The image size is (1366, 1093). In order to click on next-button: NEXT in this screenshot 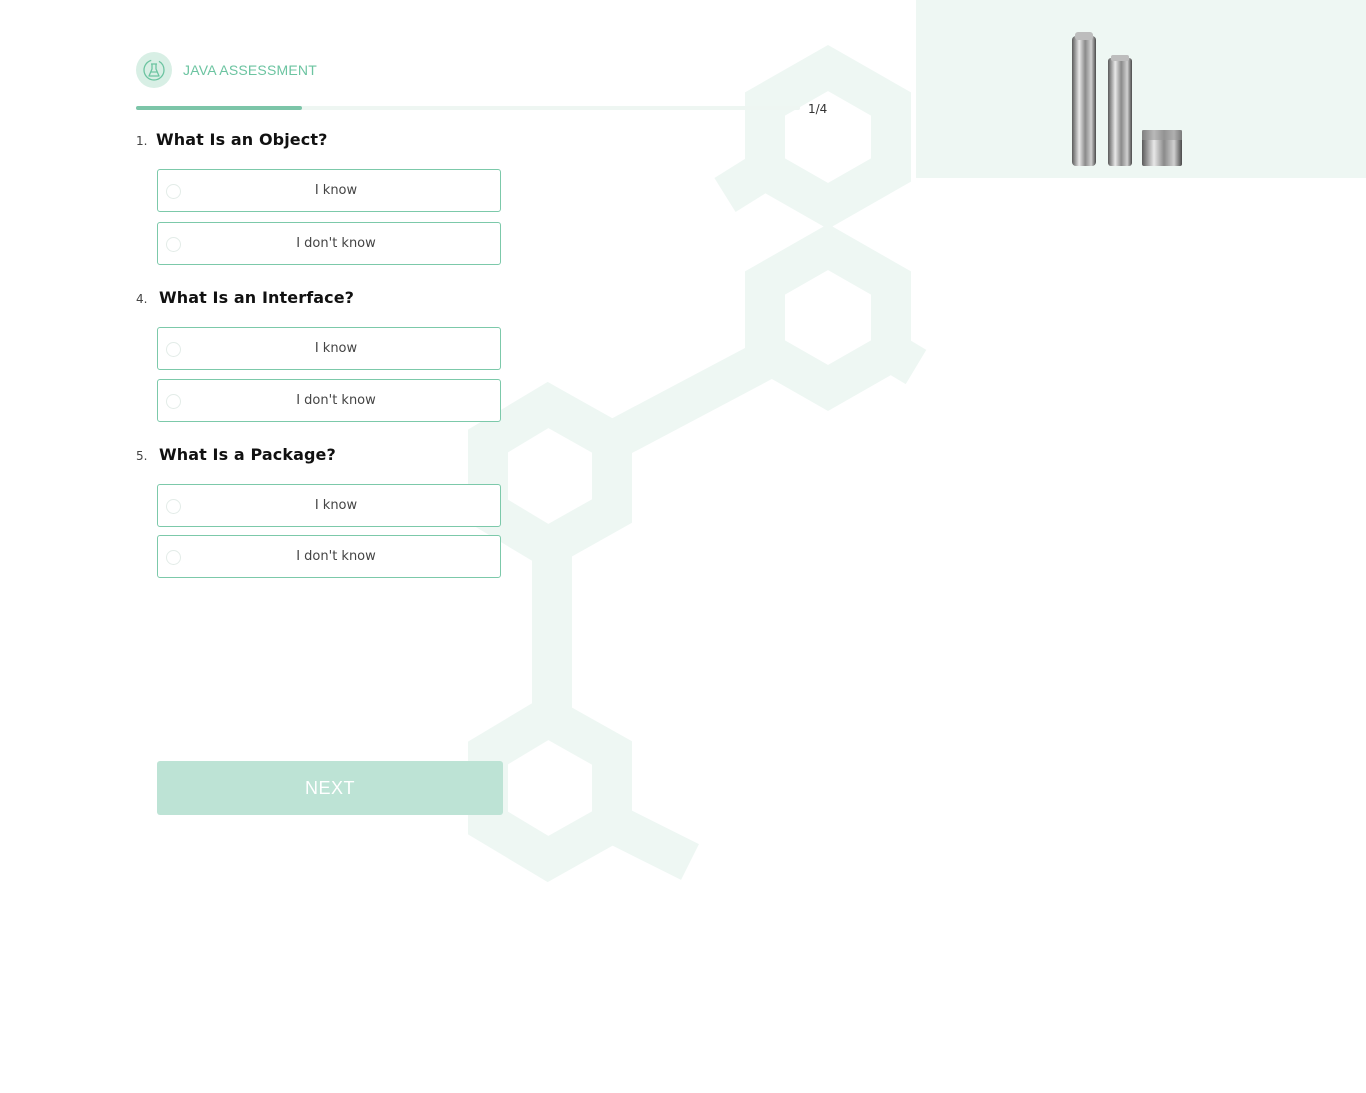, I will do `click(330, 788)`.